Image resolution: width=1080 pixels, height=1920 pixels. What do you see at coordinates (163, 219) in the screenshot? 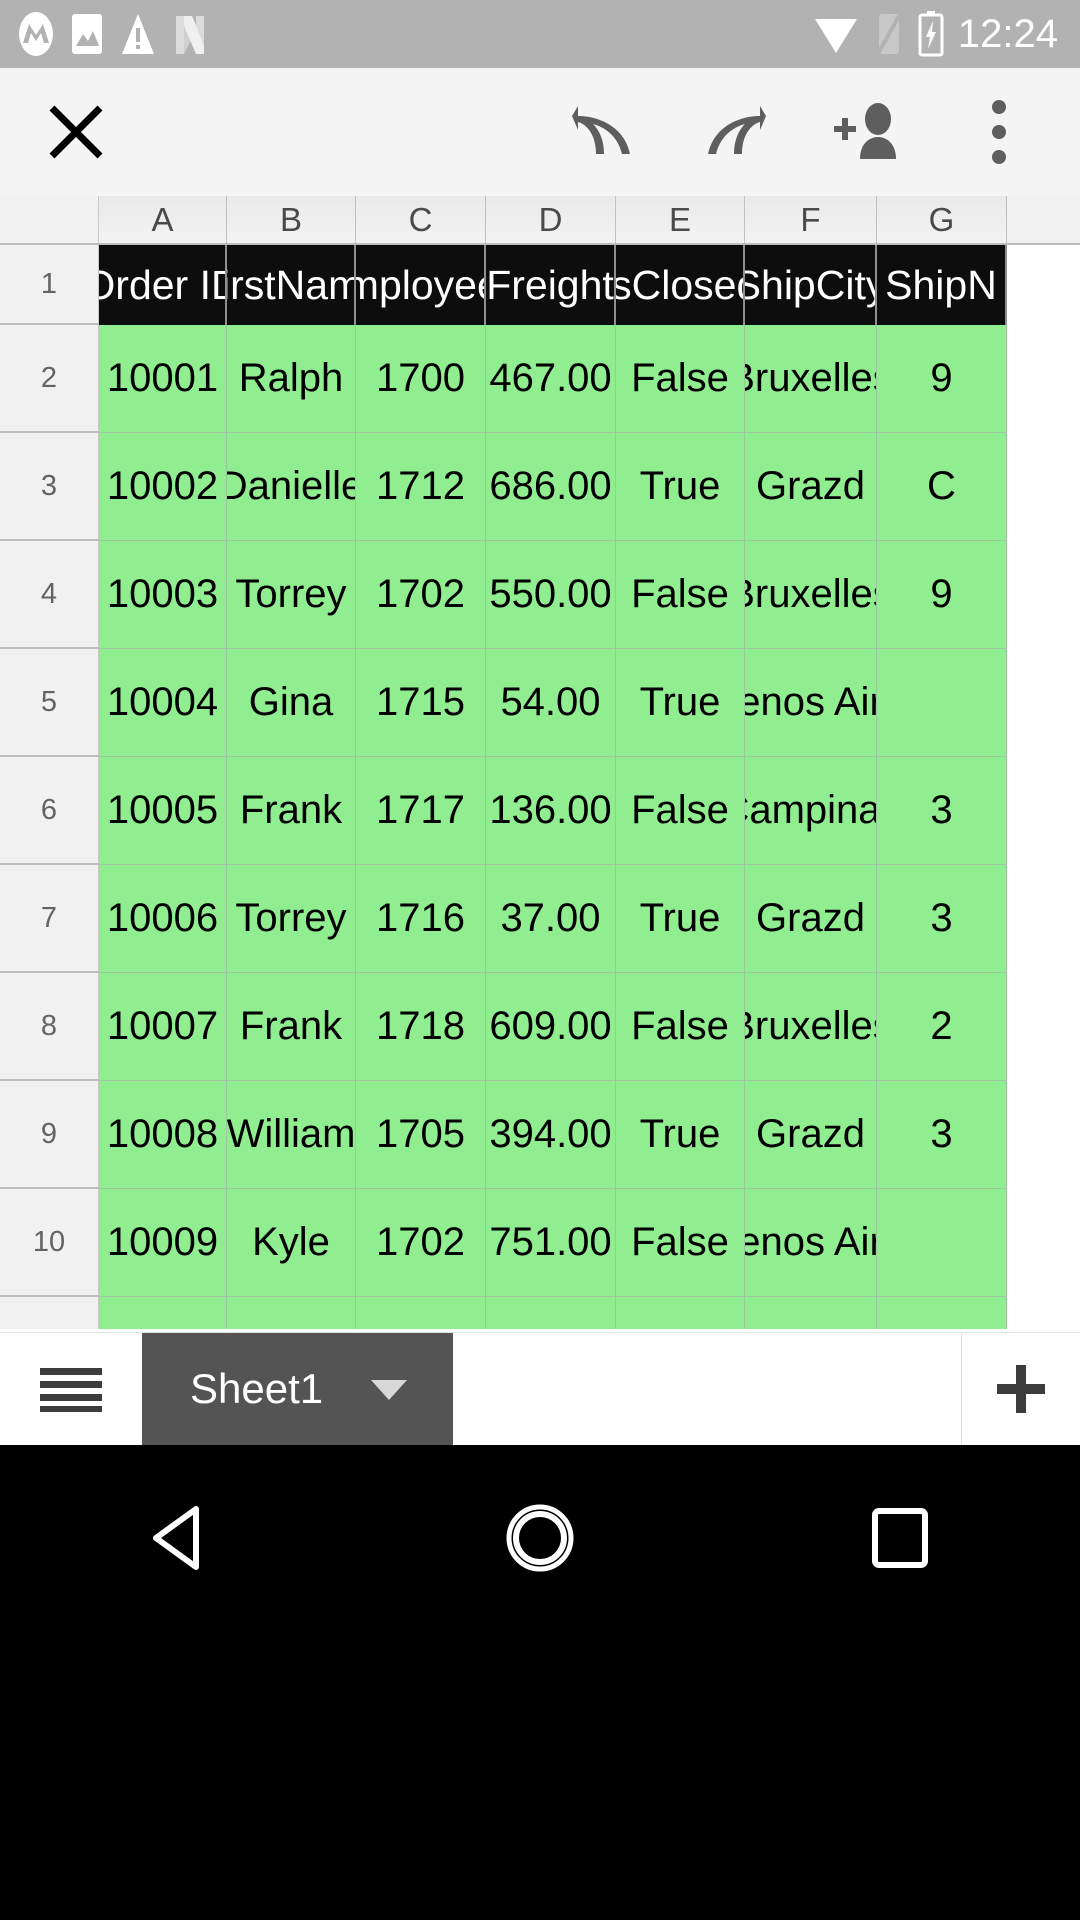
I see `column-header-a: A` at bounding box center [163, 219].